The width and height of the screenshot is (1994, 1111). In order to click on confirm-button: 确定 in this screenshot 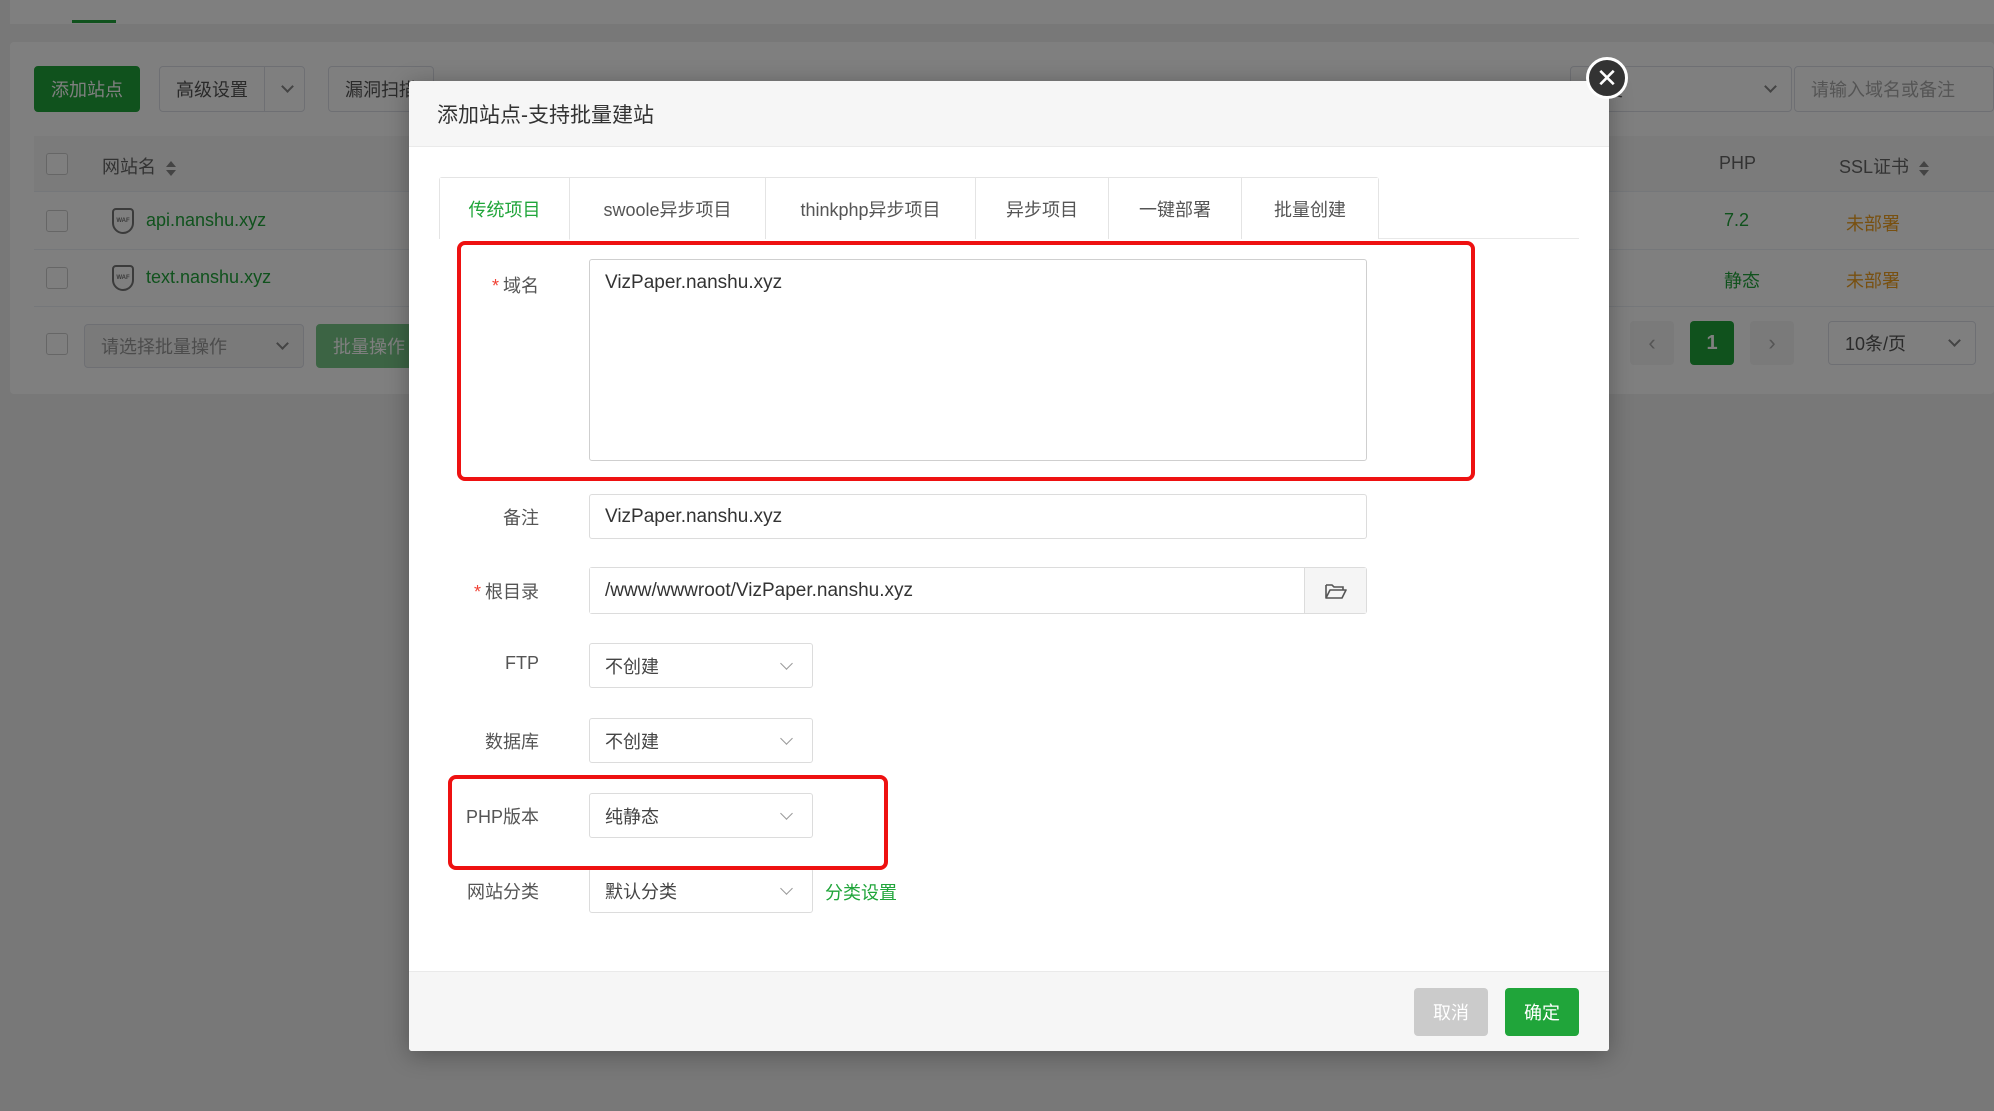, I will do `click(1542, 1012)`.